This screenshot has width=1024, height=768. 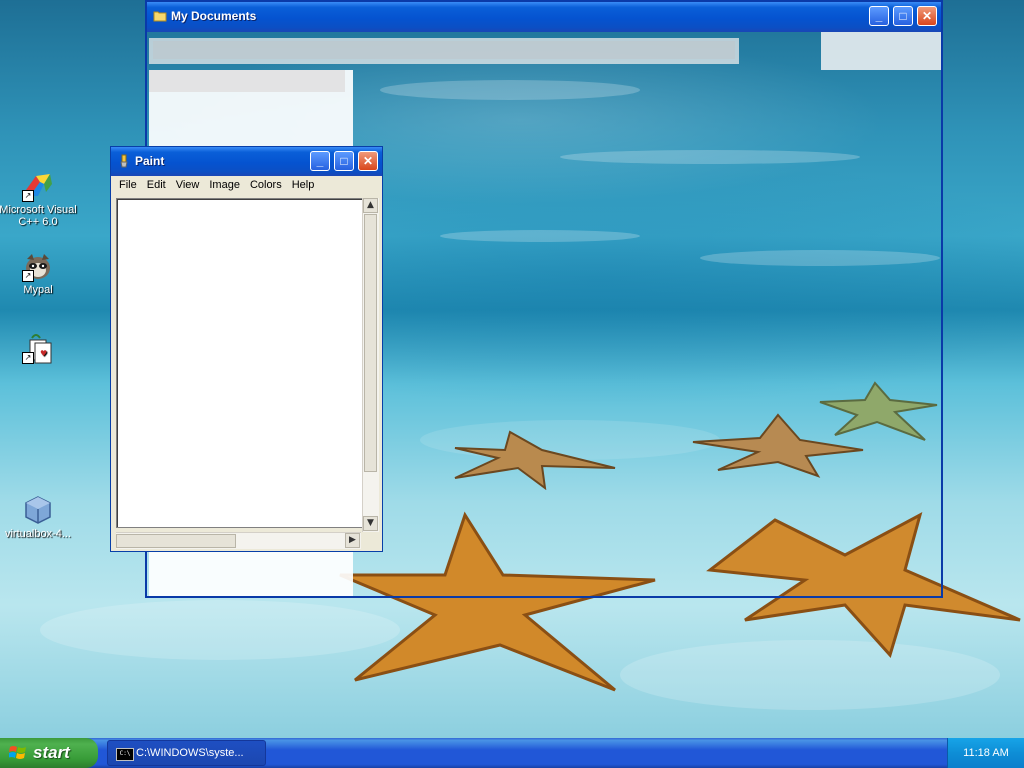 I want to click on menu-image: Image, so click(x=224, y=183).